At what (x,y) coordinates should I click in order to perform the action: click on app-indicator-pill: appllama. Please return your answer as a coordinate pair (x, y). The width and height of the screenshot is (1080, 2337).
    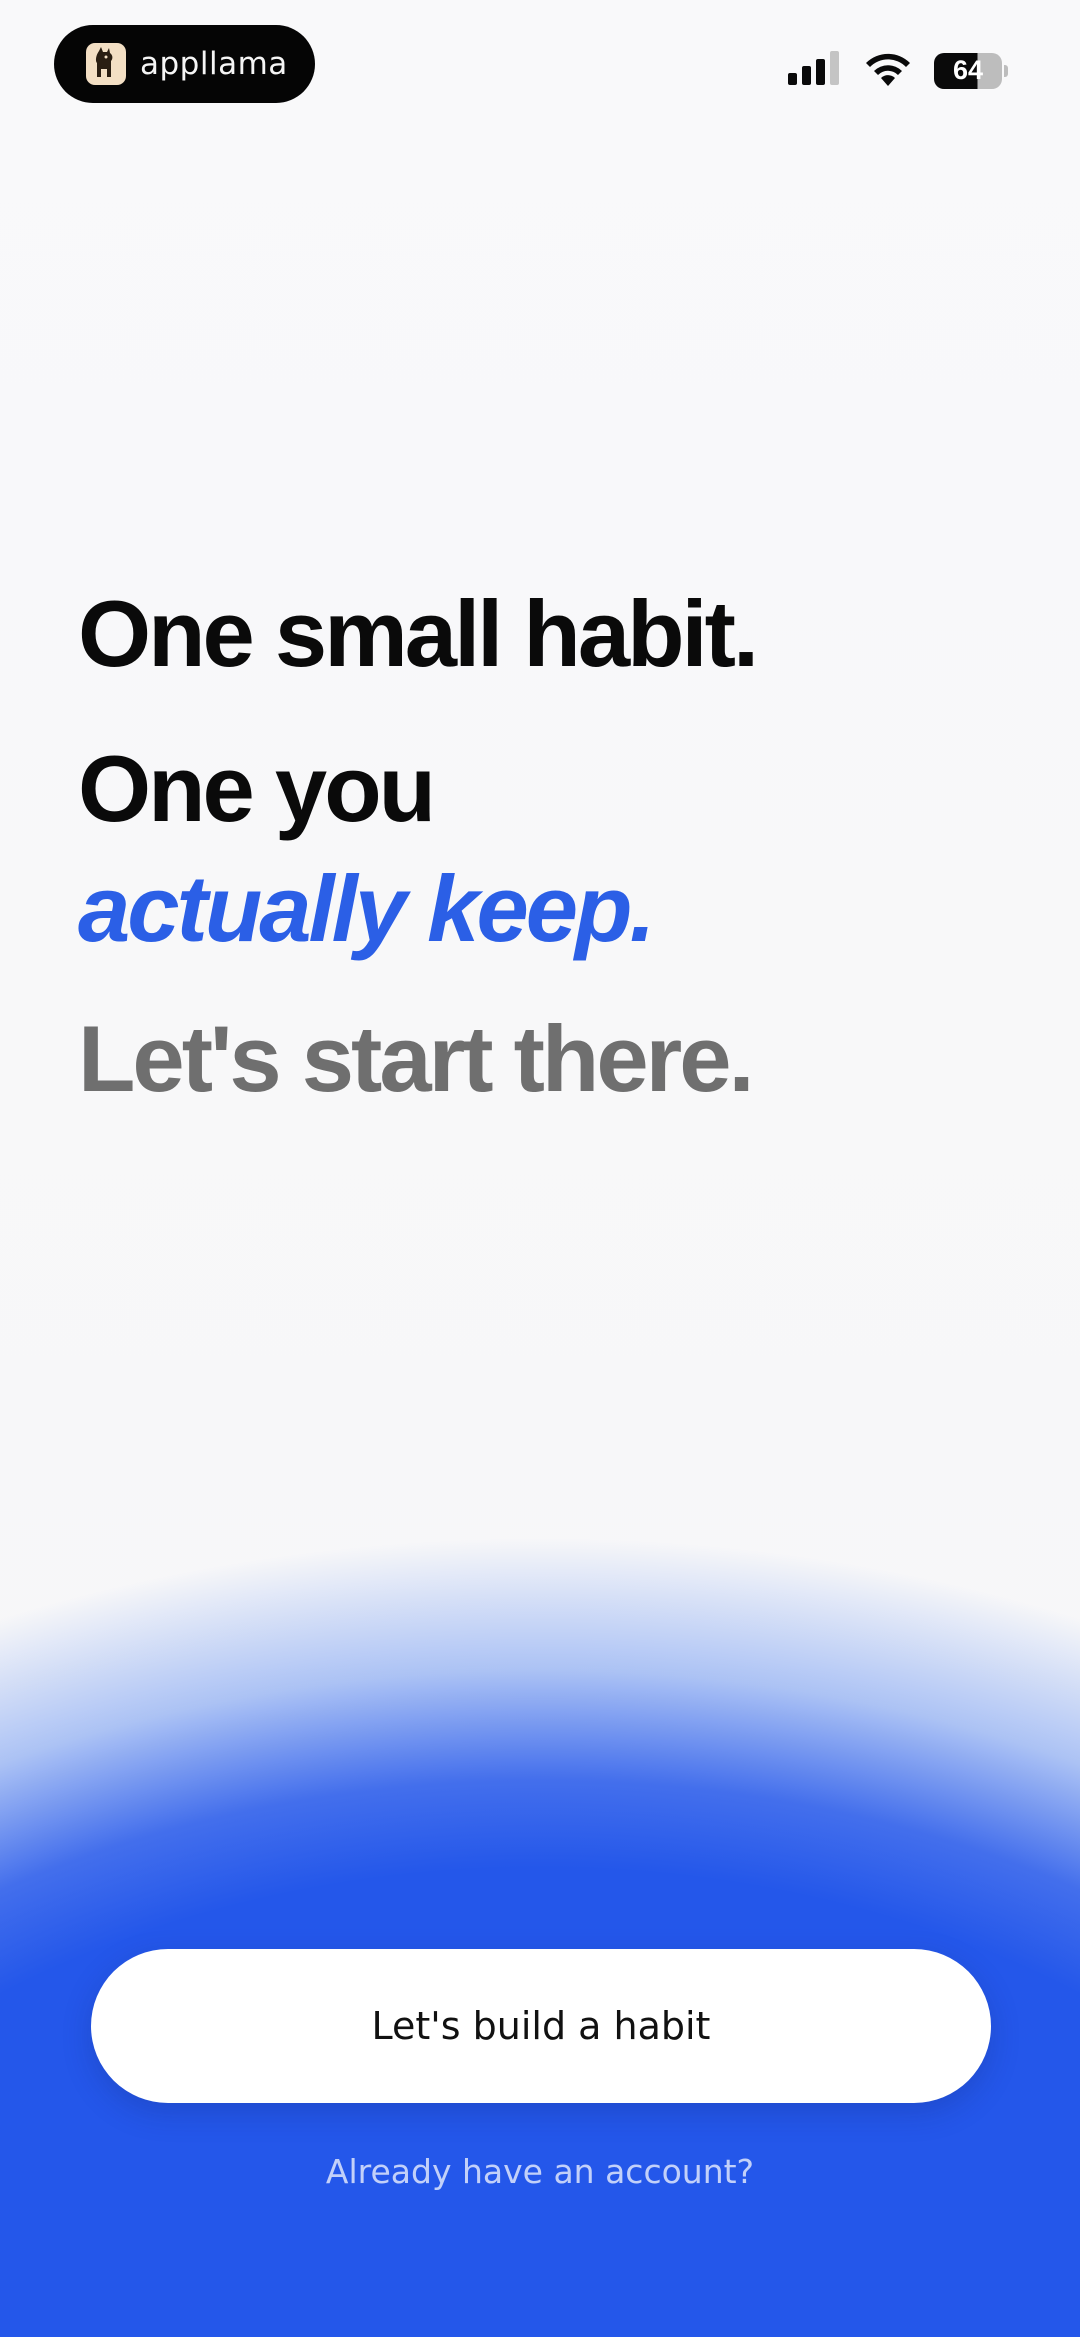
    Looking at the image, I should click on (184, 64).